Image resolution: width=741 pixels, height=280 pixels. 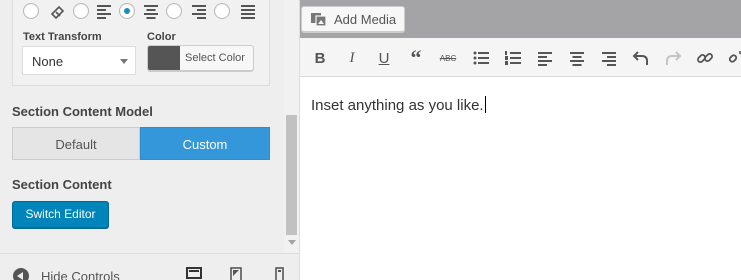 What do you see at coordinates (174, 11) in the screenshot?
I see `align-radio-right` at bounding box center [174, 11].